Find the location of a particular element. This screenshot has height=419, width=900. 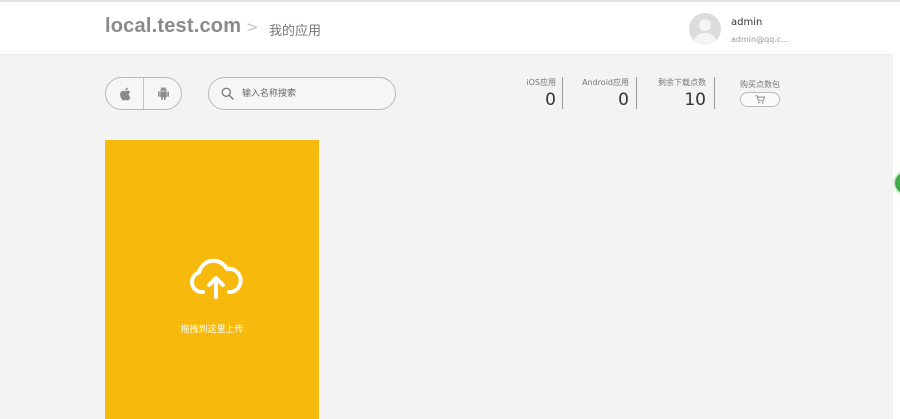

filter-ios-button is located at coordinates (125, 93).